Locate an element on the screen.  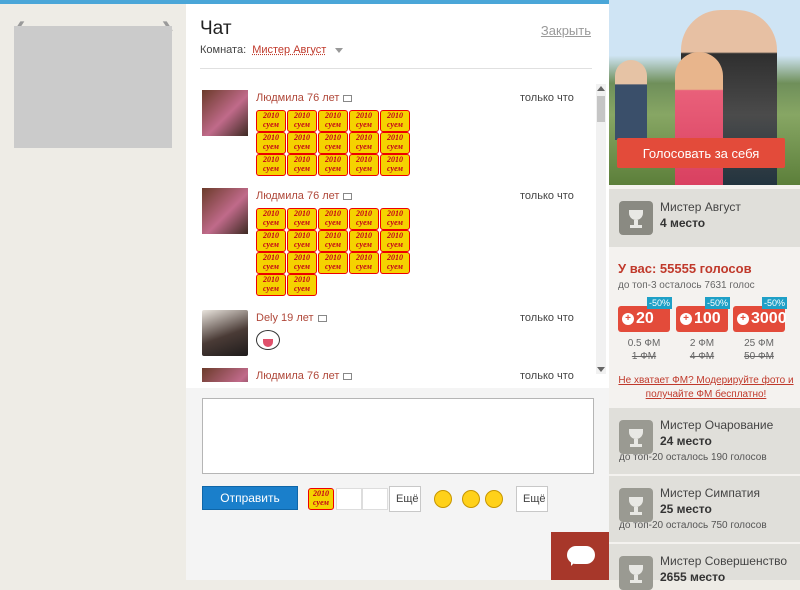
chevron-down-icon is located at coordinates (339, 50).